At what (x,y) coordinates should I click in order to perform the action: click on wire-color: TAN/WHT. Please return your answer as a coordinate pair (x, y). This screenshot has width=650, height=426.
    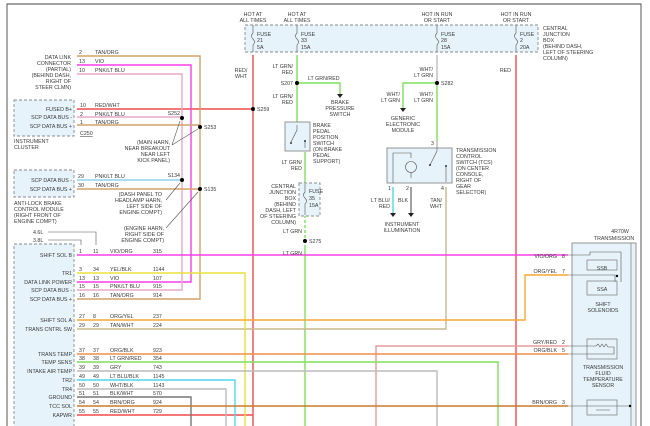
    Looking at the image, I should click on (122, 326).